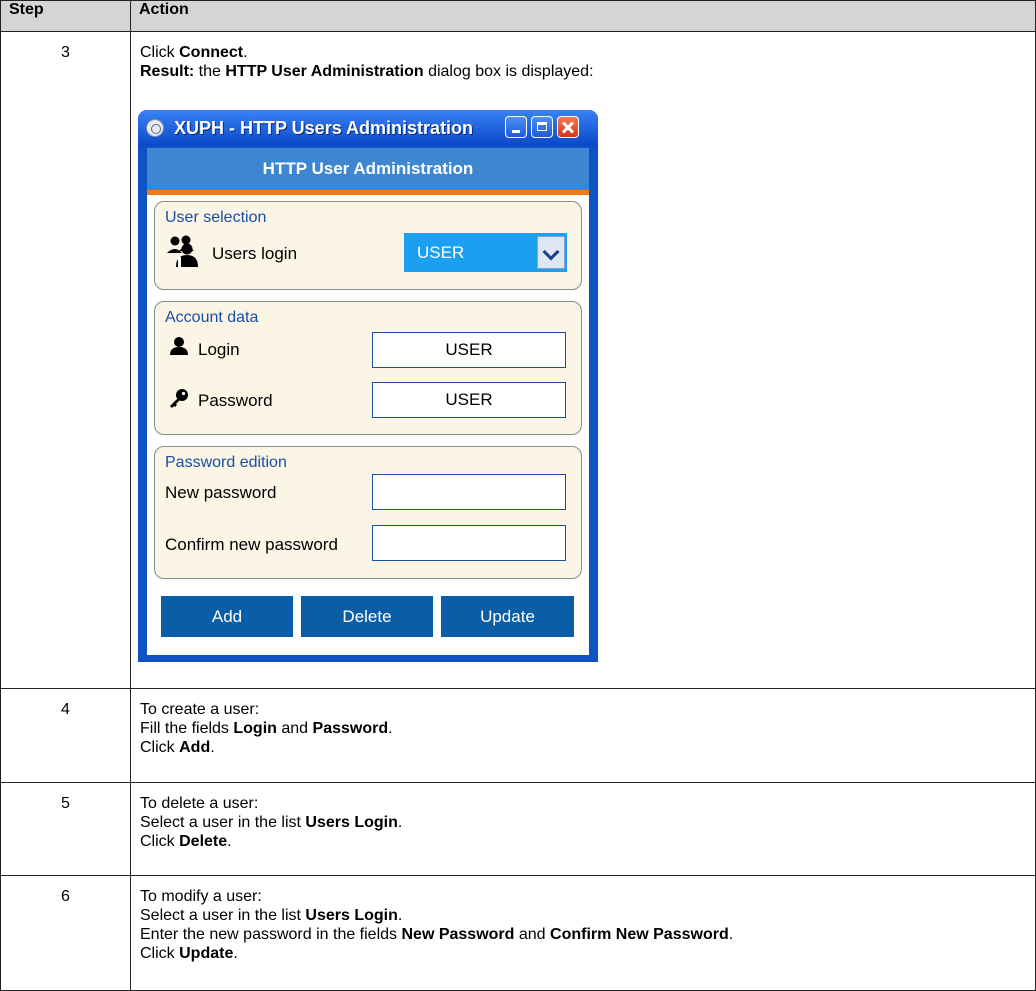 The width and height of the screenshot is (1036, 991). What do you see at coordinates (551, 252) in the screenshot?
I see `chevron-down-icon` at bounding box center [551, 252].